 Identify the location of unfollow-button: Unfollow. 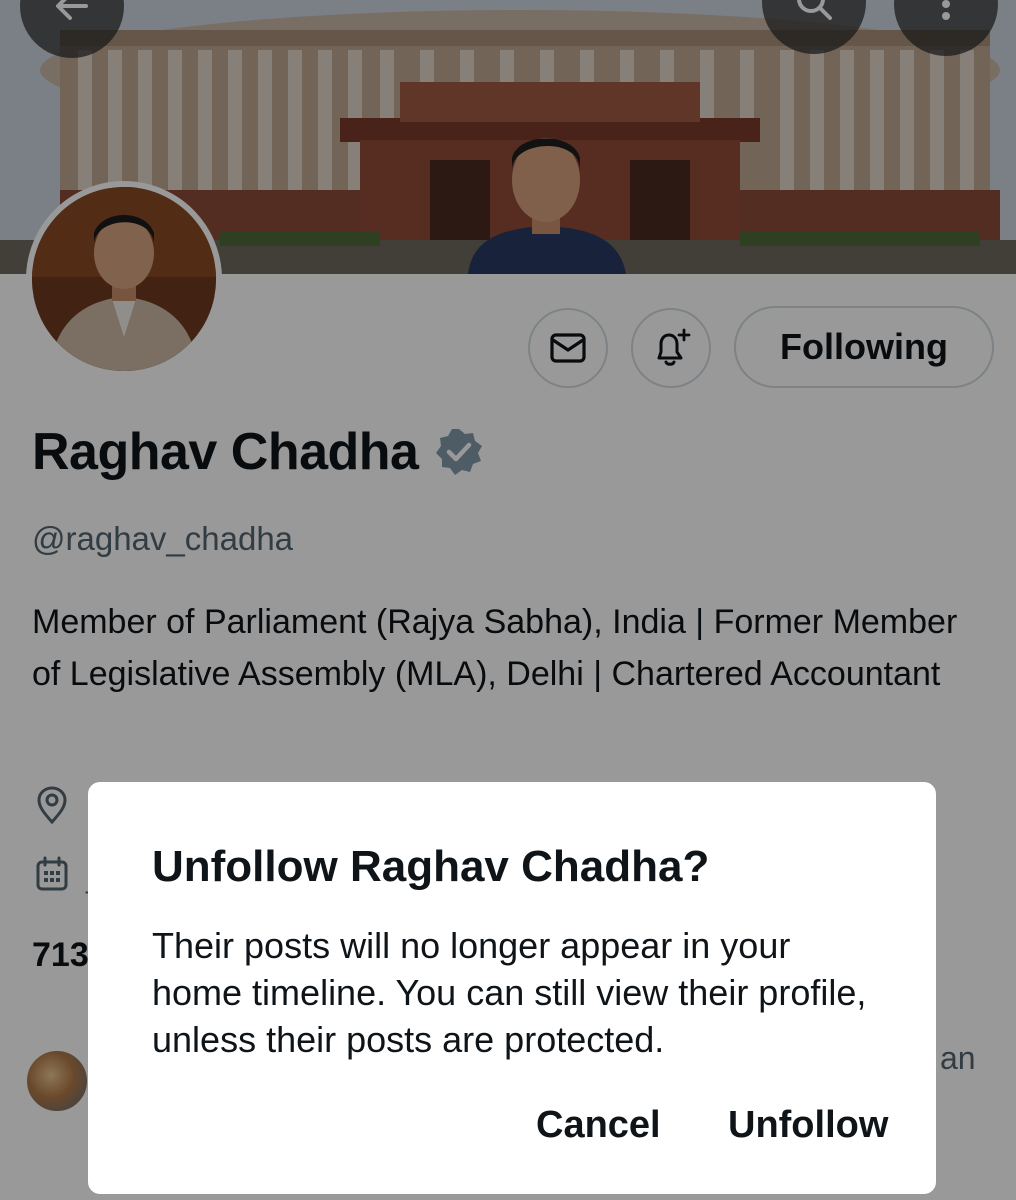
(808, 1125).